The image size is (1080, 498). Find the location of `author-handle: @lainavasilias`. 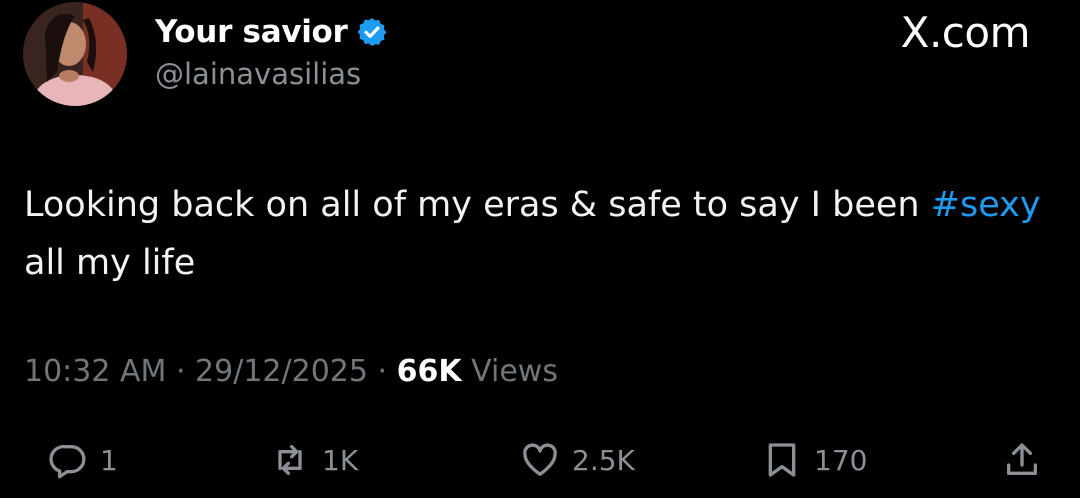

author-handle: @lainavasilias is located at coordinates (258, 74).